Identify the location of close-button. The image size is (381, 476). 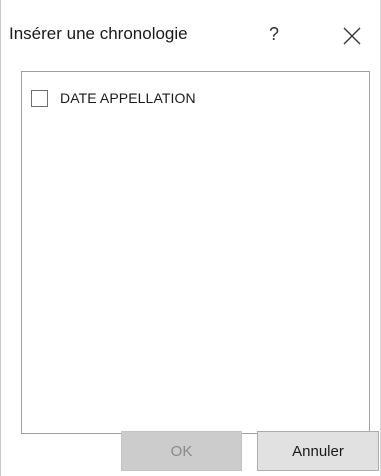
(352, 36).